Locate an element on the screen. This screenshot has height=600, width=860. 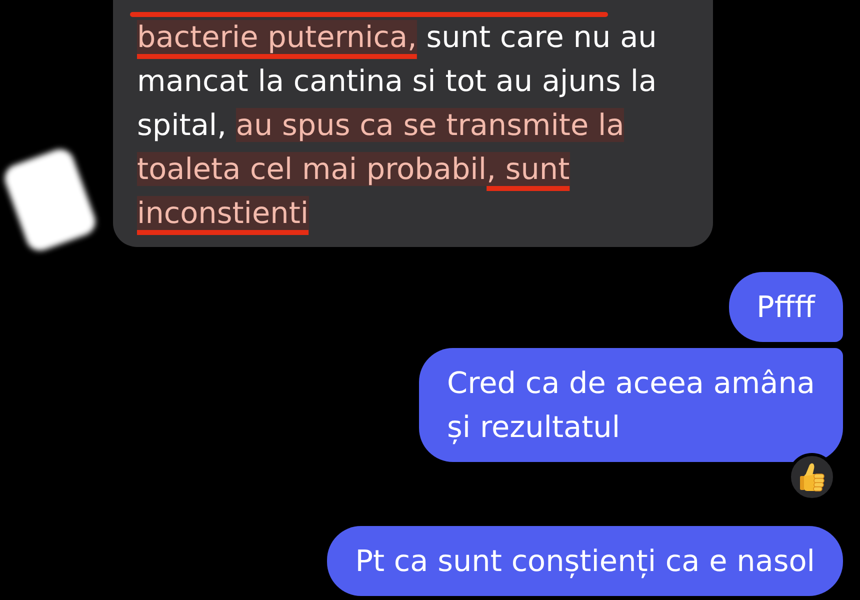
message-text: Cred ca de aceea amâna și rezultatul is located at coordinates (631, 405).